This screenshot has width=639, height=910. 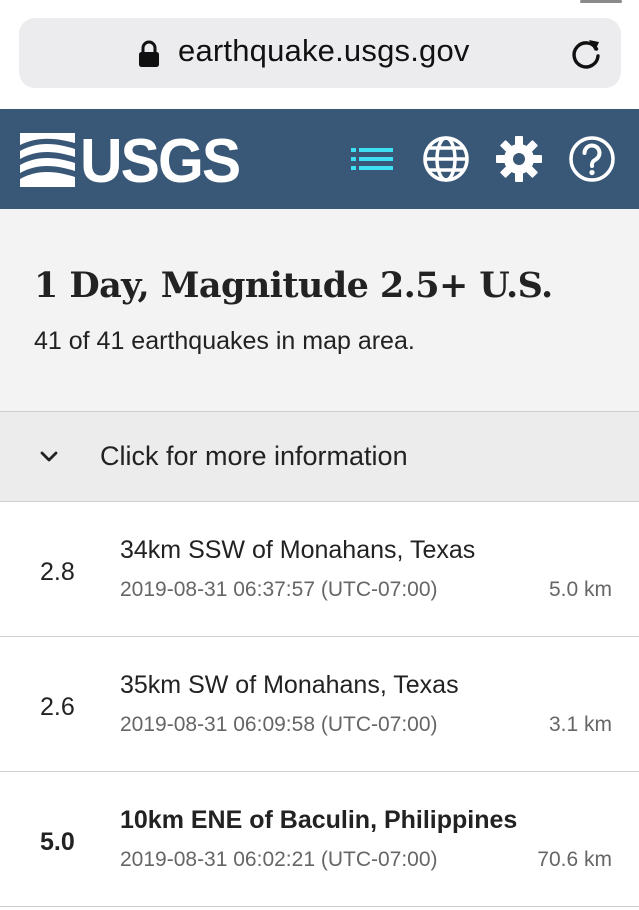 I want to click on list-icon, so click(x=372, y=159).